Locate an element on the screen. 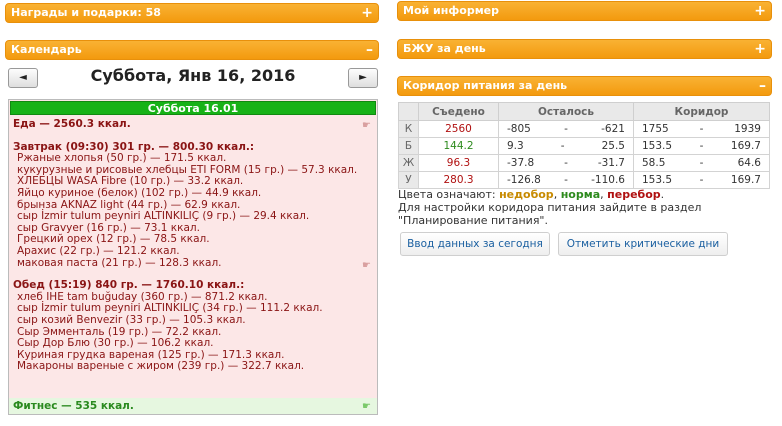  enter-today-data-button: Ввод данных за сегодня is located at coordinates (475, 244).